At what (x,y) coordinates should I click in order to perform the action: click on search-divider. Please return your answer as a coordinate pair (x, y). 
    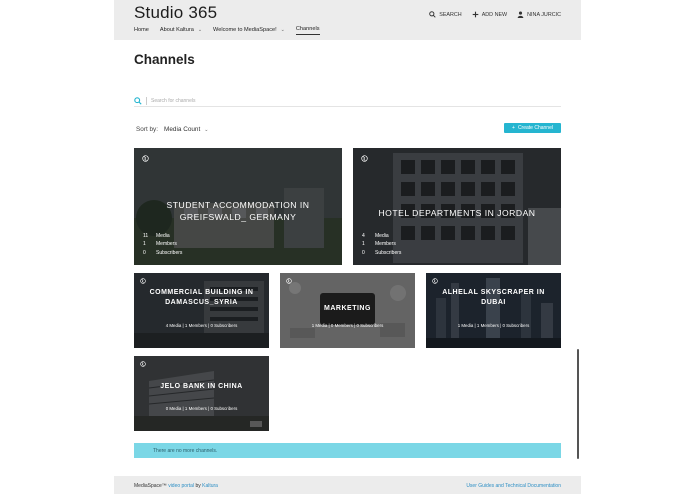
    Looking at the image, I should click on (146, 101).